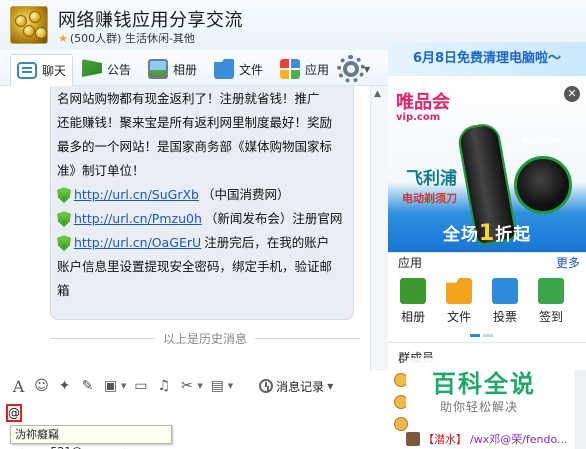  I want to click on checkin-app-icon, so click(551, 291).